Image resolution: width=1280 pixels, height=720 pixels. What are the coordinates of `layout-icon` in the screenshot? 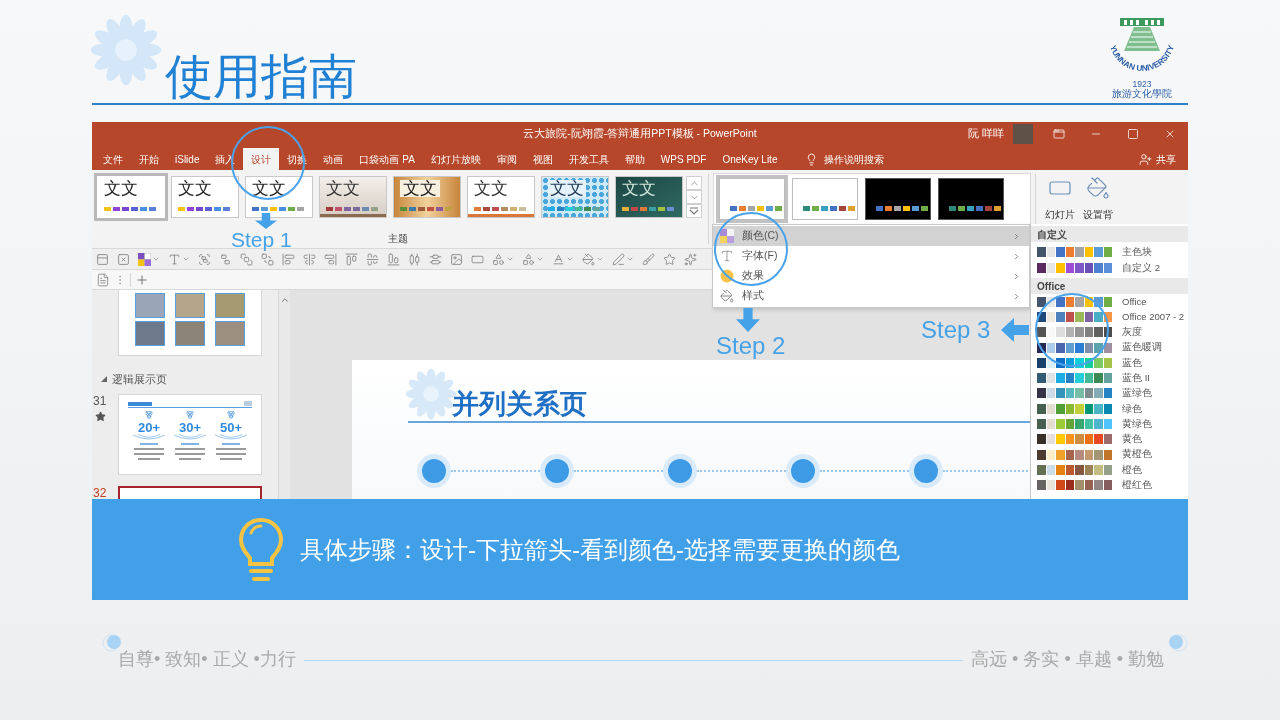 It's located at (102, 259).